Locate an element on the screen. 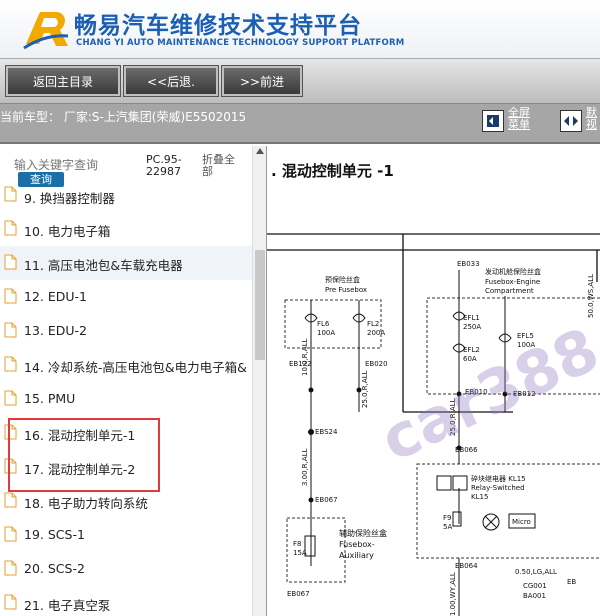 Image resolution: width=600 pixels, height=616 pixels. f9-label: F9 is located at coordinates (447, 518).